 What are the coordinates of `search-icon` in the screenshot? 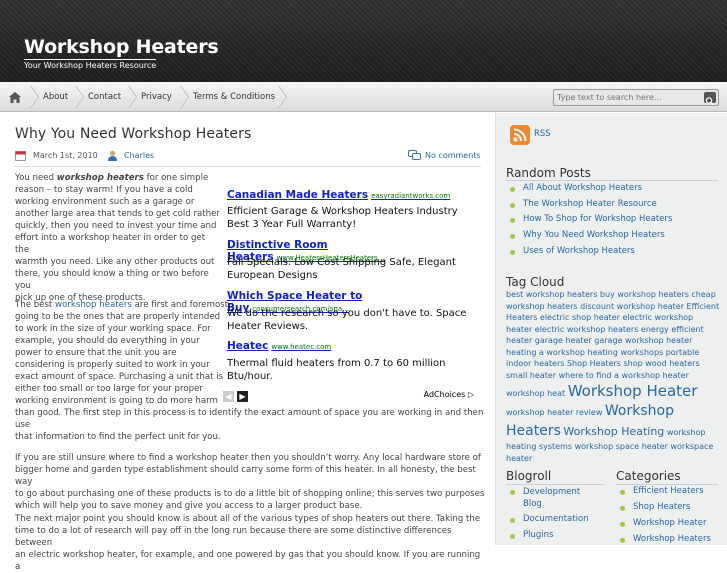 It's located at (709, 101).